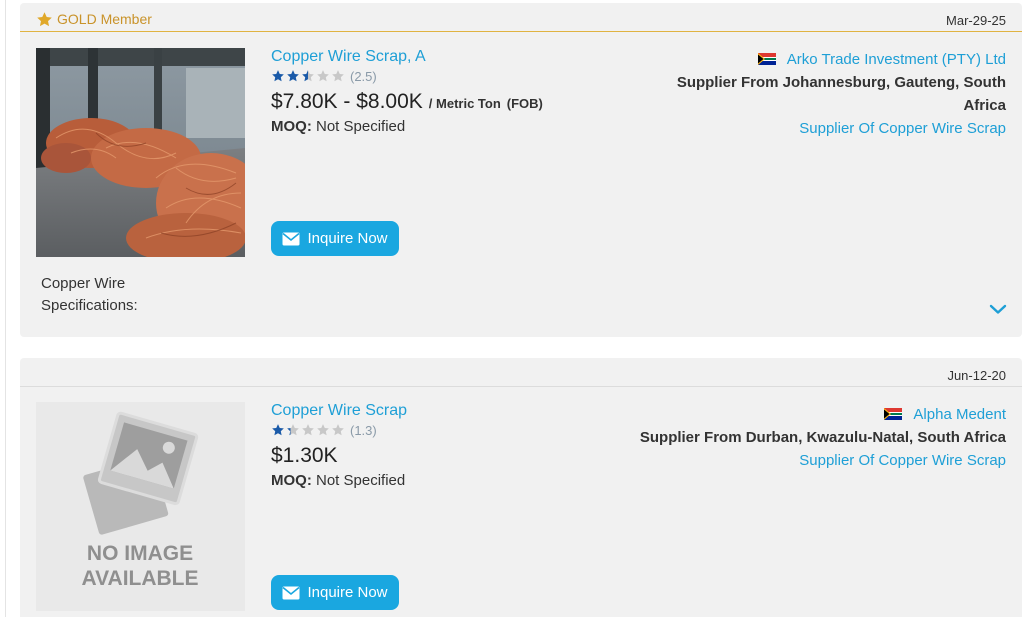 Image resolution: width=1024 pixels, height=617 pixels. Describe the element at coordinates (976, 375) in the screenshot. I see `post-date: Jun-12-20` at that location.